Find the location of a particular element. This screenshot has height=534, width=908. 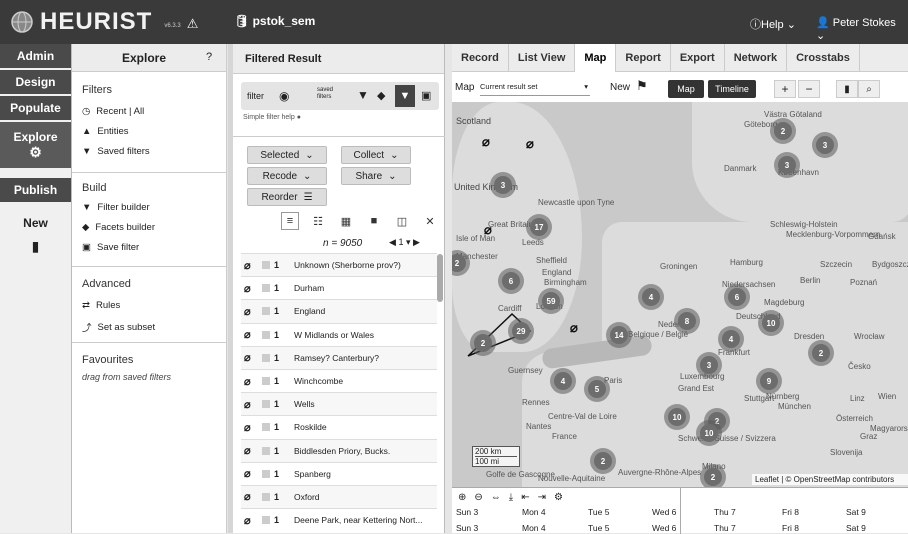

tab-report: Report is located at coordinates (643, 58).